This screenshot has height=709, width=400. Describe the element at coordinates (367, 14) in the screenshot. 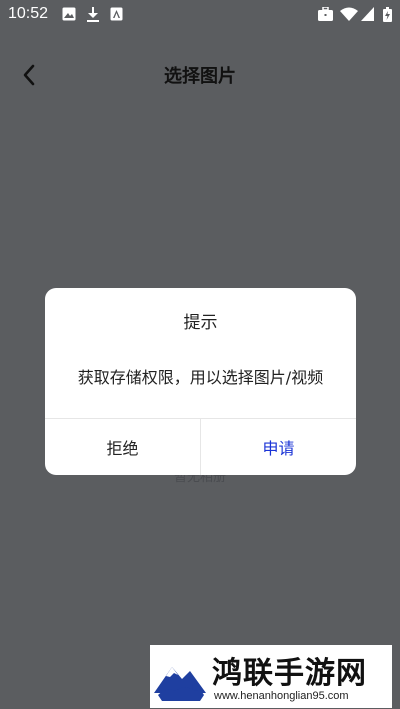

I see `signal-icon` at that location.